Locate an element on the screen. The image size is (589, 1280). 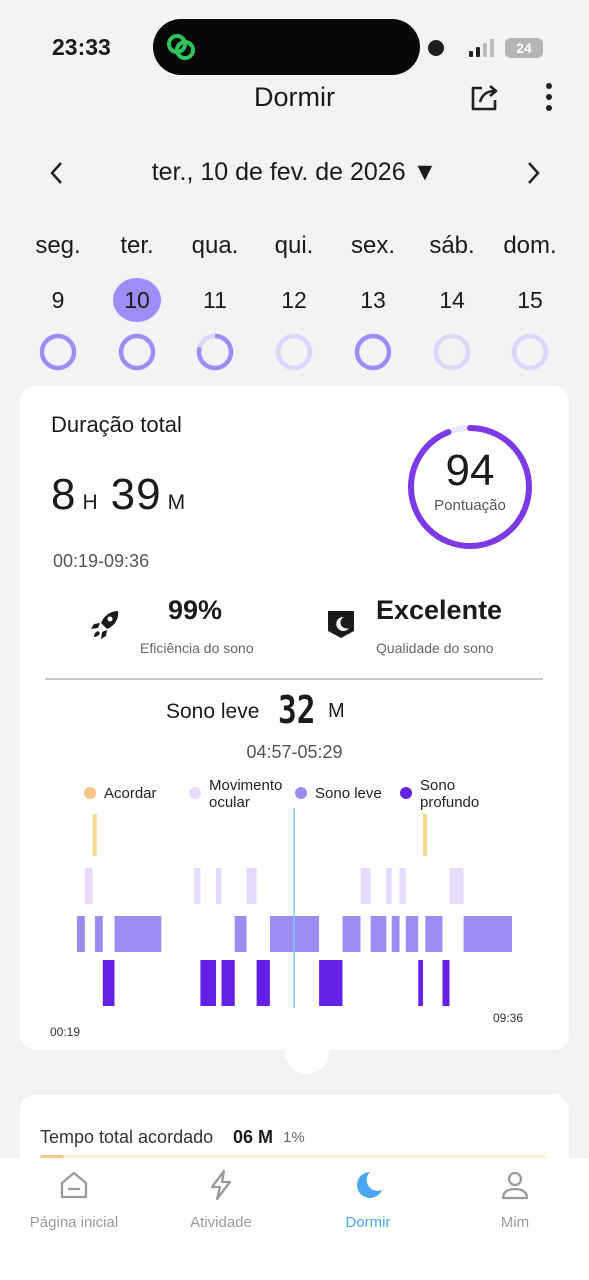
hypnogram-chart is located at coordinates (295, 918).